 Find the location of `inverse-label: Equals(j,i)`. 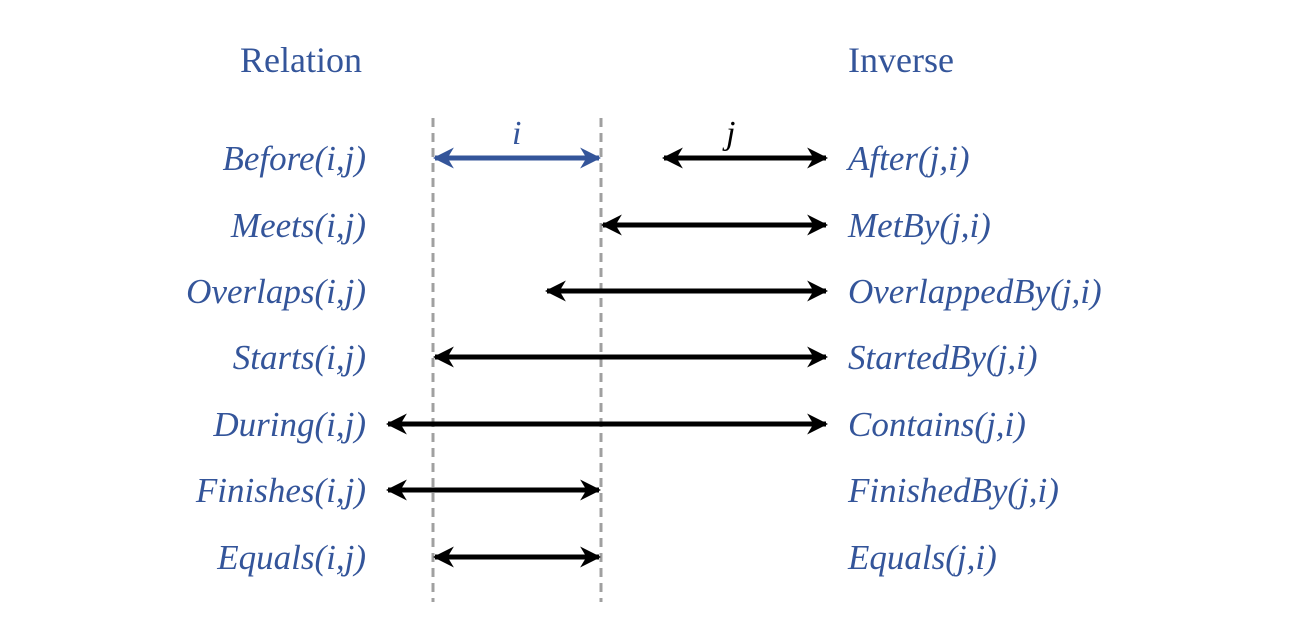

inverse-label: Equals(j,i) is located at coordinates (922, 557).